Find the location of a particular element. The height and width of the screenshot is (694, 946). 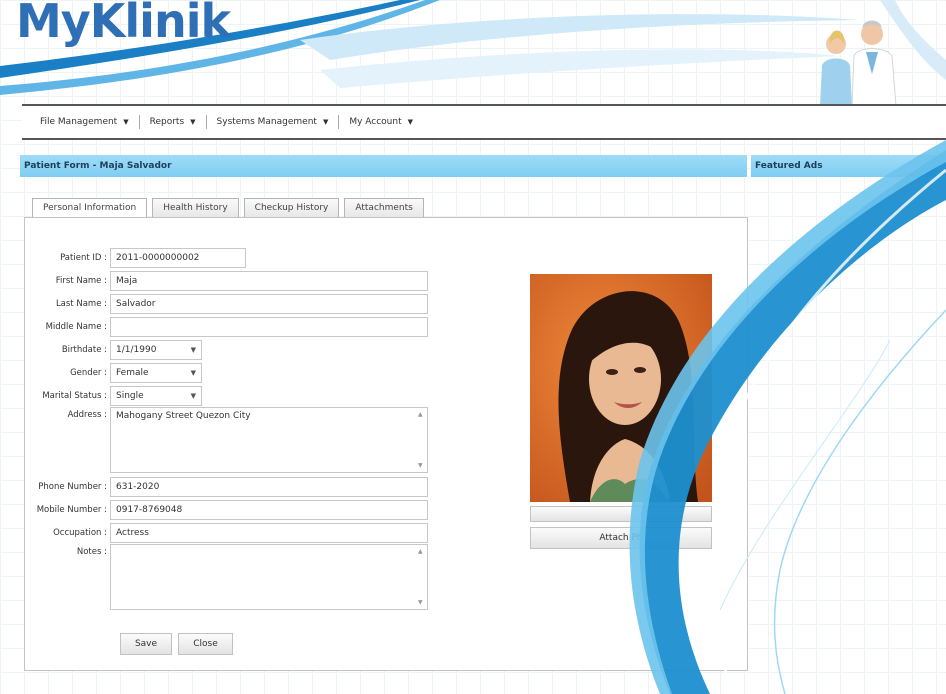

menu-label: Reports is located at coordinates (167, 122).